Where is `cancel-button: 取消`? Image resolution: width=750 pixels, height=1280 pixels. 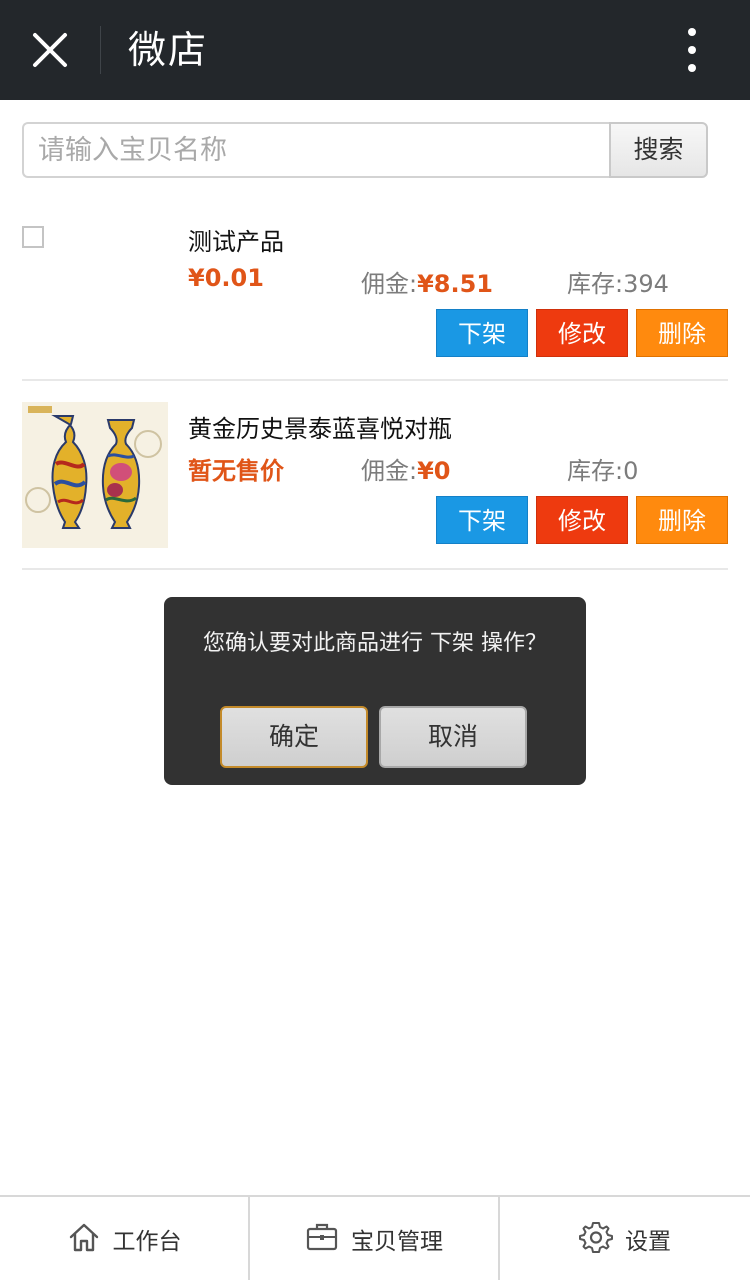 cancel-button: 取消 is located at coordinates (453, 737).